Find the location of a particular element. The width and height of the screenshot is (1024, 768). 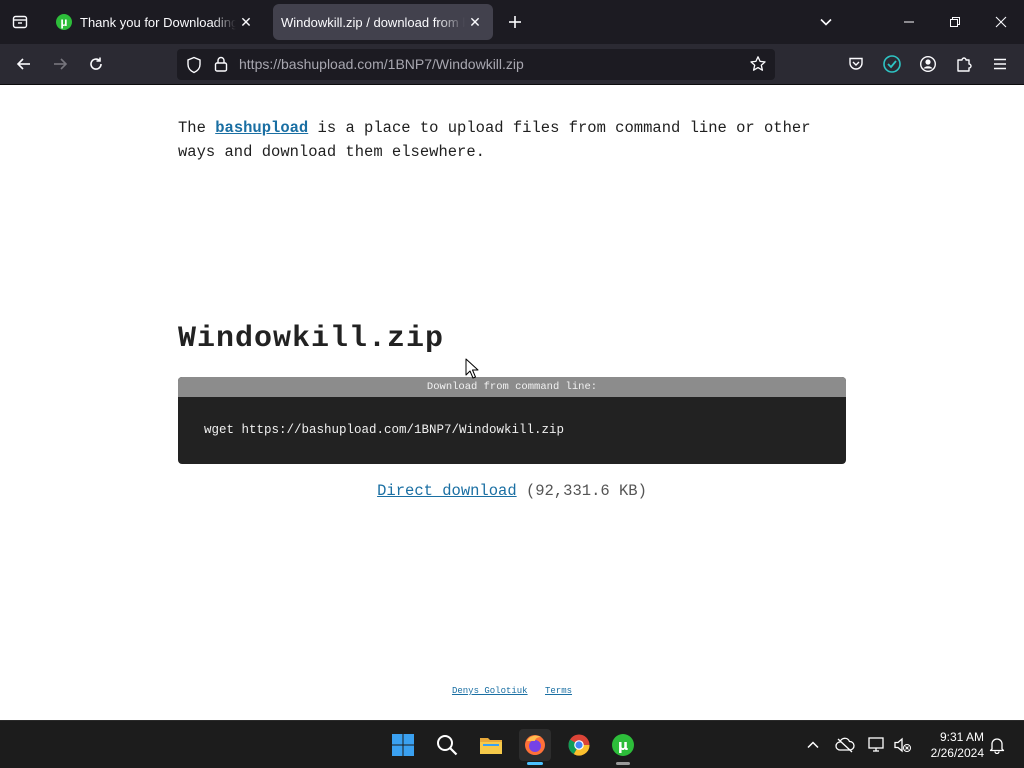

network-icon is located at coordinates (876, 744).